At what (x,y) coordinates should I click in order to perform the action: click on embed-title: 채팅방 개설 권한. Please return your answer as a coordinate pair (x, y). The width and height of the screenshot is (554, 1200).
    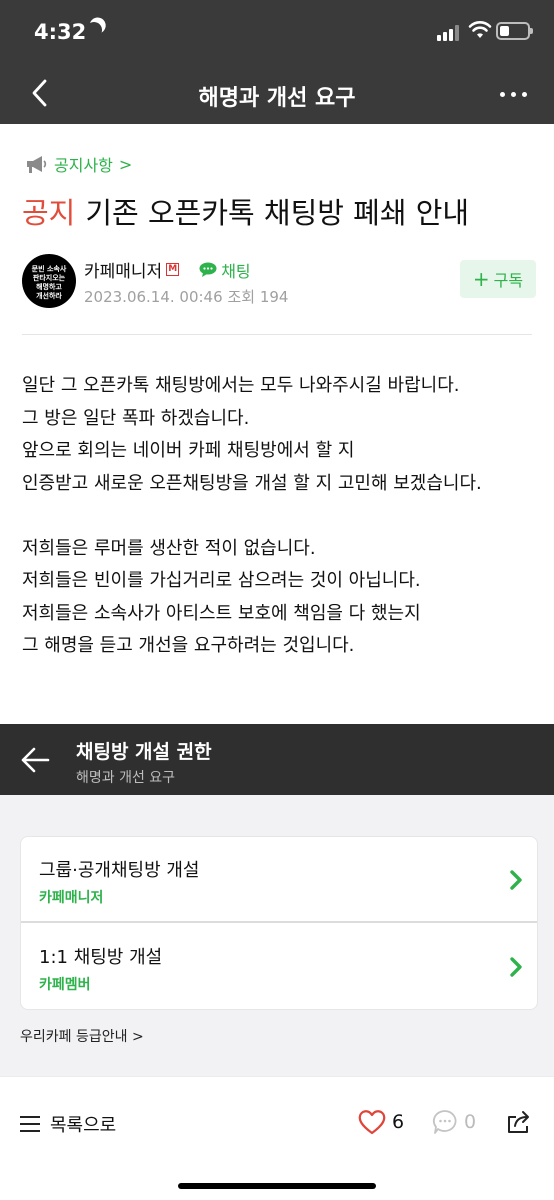
    Looking at the image, I should click on (144, 752).